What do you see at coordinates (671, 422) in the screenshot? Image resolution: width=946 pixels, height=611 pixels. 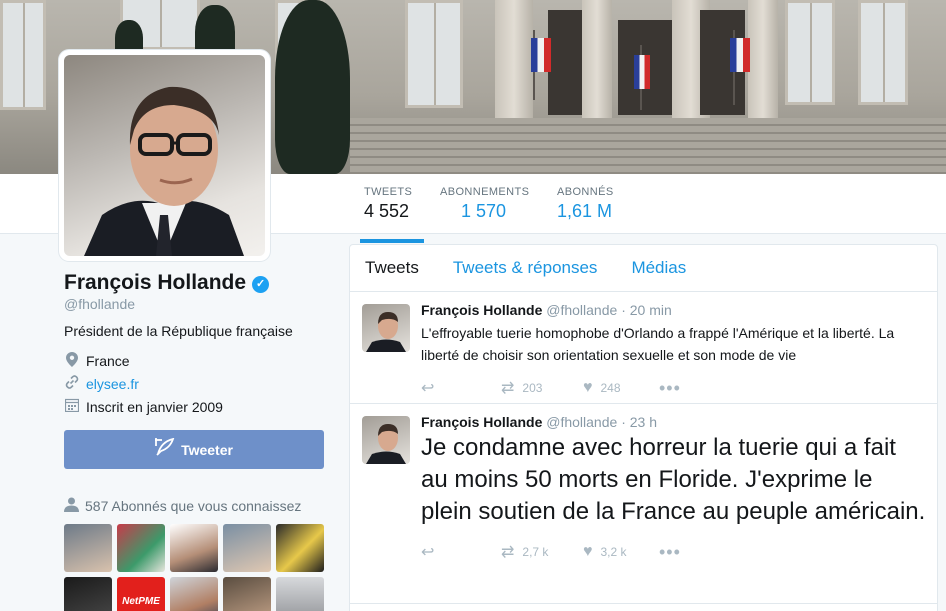 I see `tweet-header: François Hollande @fhollande · 23 h` at bounding box center [671, 422].